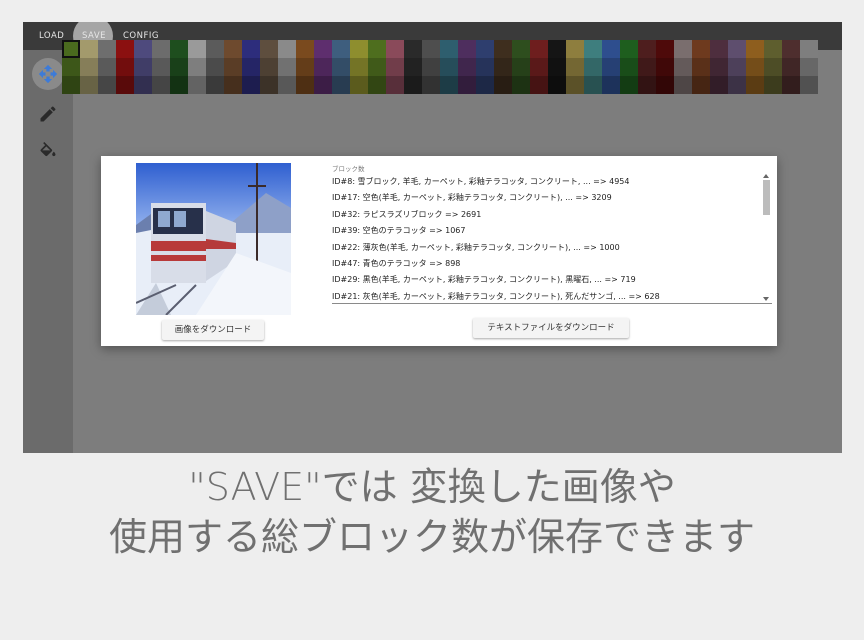 The image size is (864, 640). Describe the element at coordinates (551, 328) in the screenshot. I see `download-text-button: テキストファイルをダウンロード` at that location.